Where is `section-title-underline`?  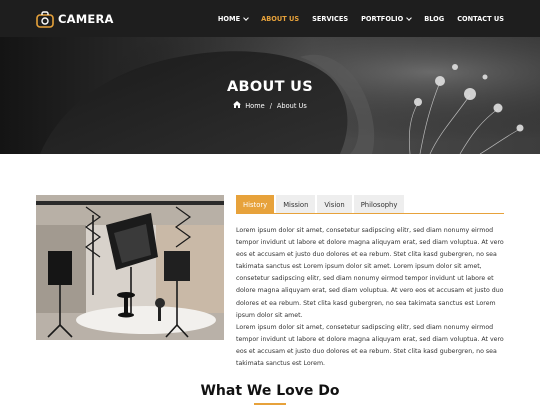 section-title-underline is located at coordinates (270, 404).